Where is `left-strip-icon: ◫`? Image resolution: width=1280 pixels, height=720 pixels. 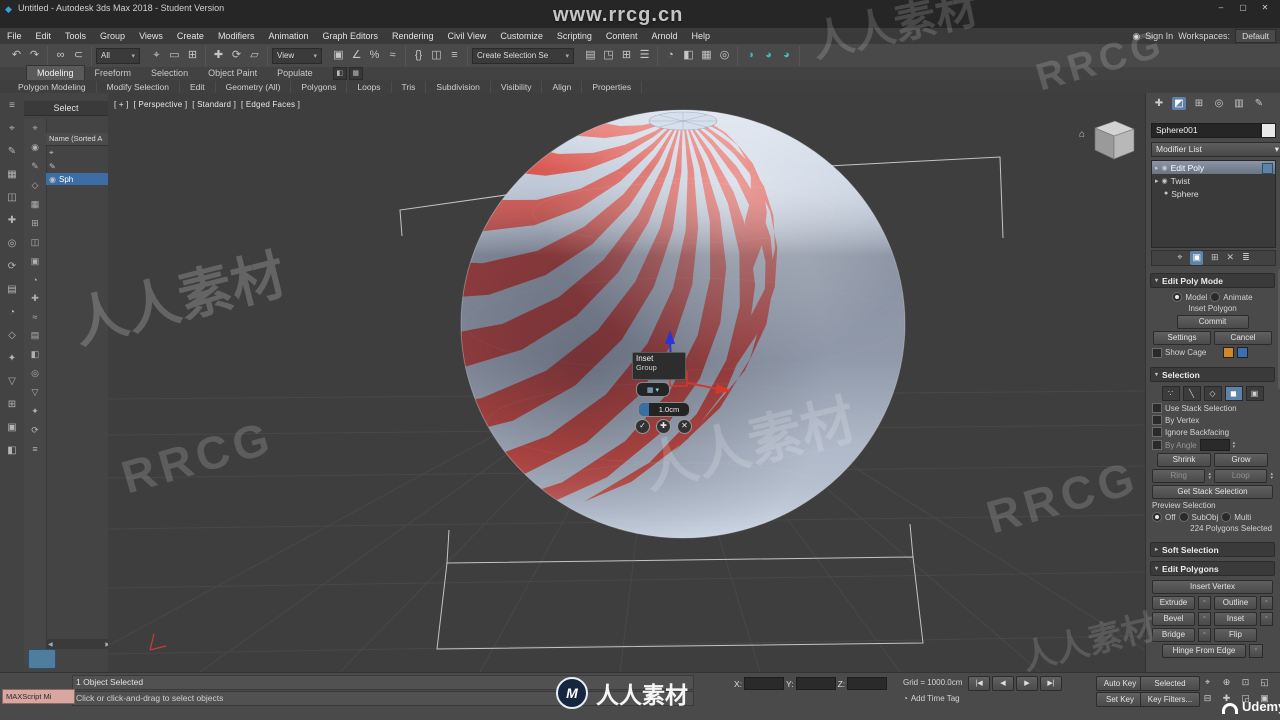
left-strip-icon: ◫ is located at coordinates (12, 198).